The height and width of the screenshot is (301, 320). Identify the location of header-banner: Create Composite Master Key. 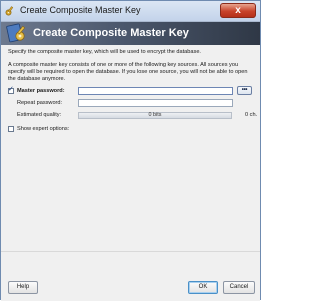
(130, 33).